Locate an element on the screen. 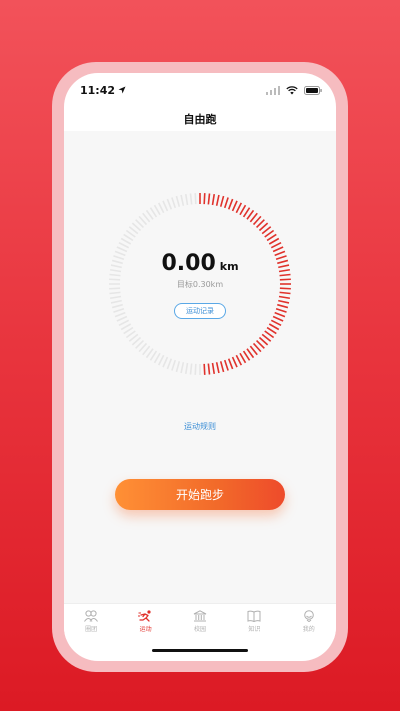  progress-ring: 0.00 km 目标0.30km 运动记录 is located at coordinates (200, 284).